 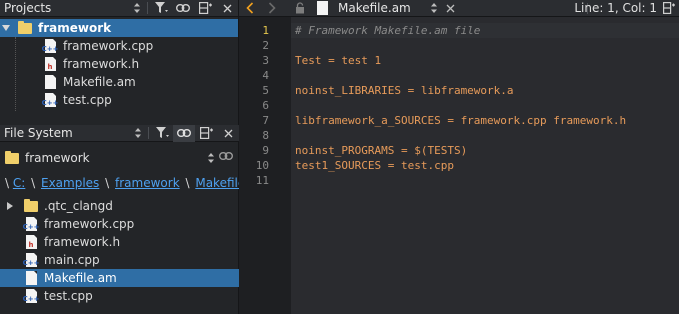 I want to click on expanded-arrow-icon, so click(x=6, y=28).